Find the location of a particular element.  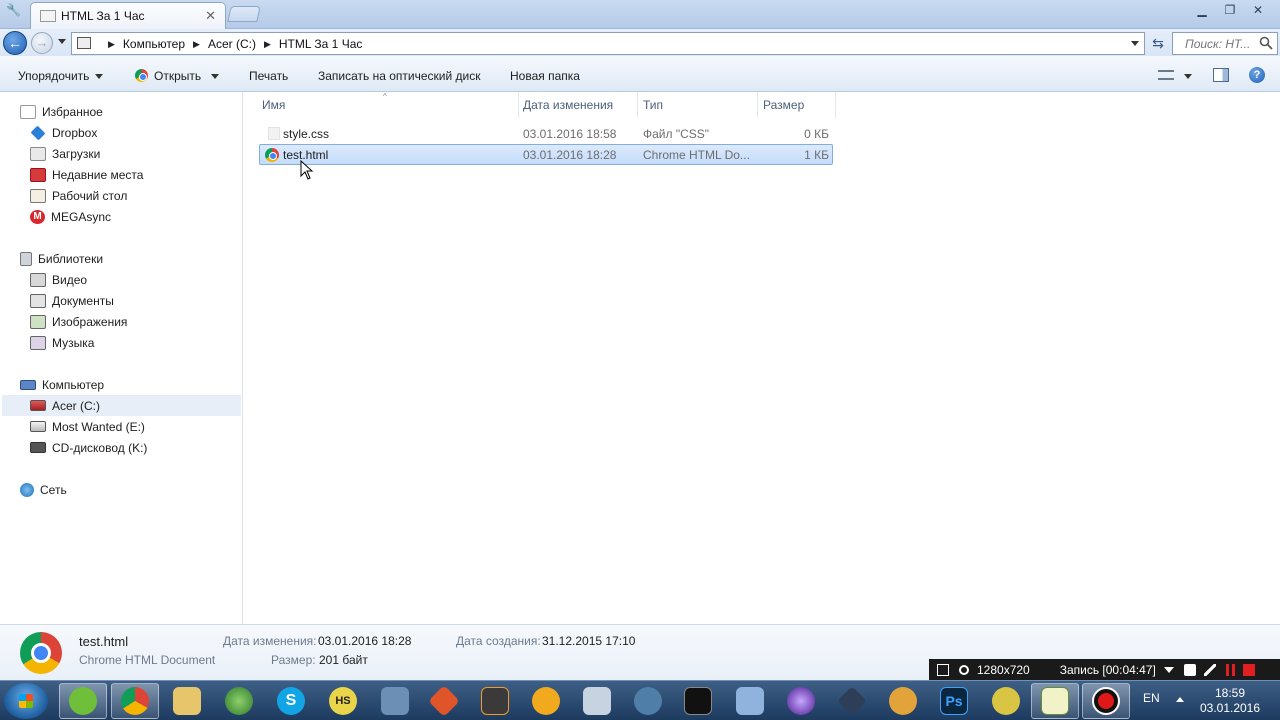

taskbar-app-sublime is located at coordinates (495, 701).